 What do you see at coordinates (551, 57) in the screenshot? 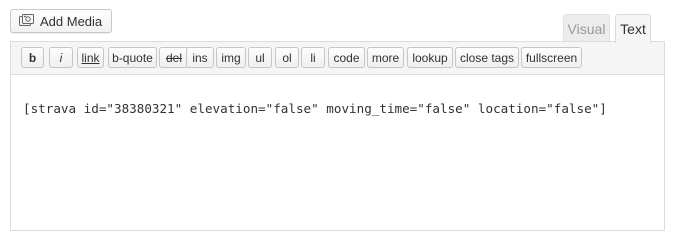
I see `fullscreen-button: fullscreen` at bounding box center [551, 57].